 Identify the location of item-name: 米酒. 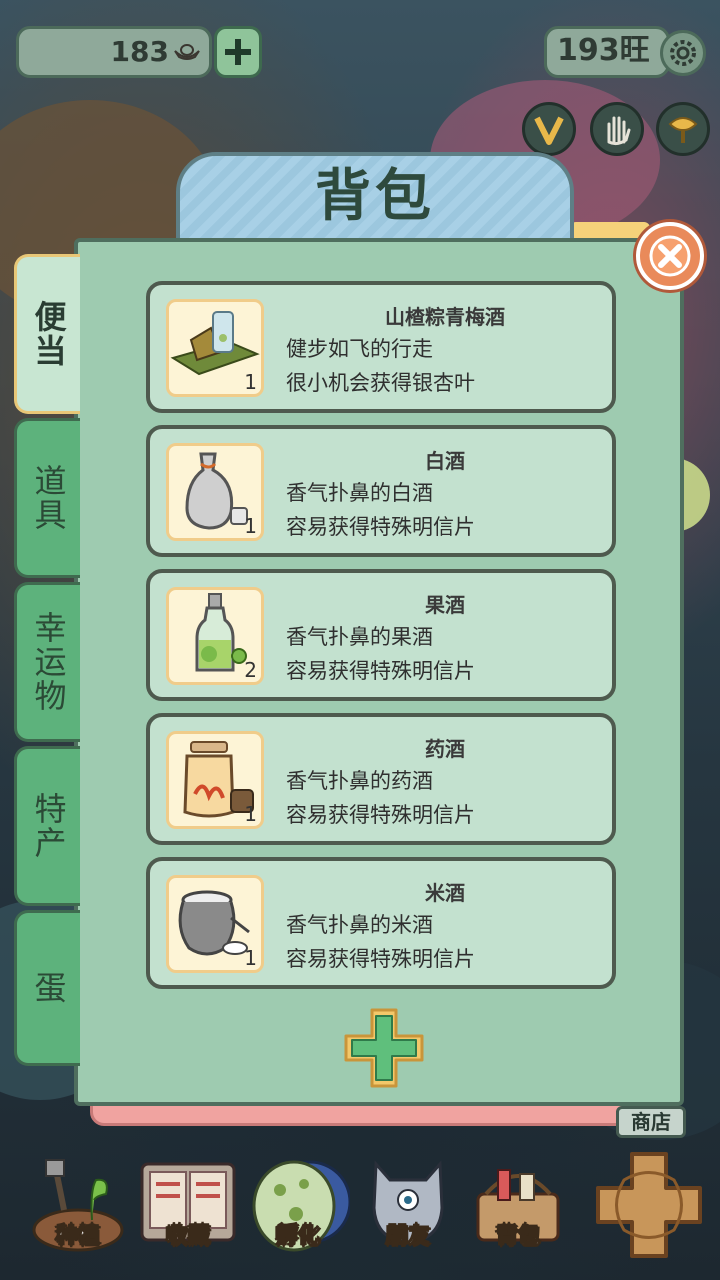
(445, 893).